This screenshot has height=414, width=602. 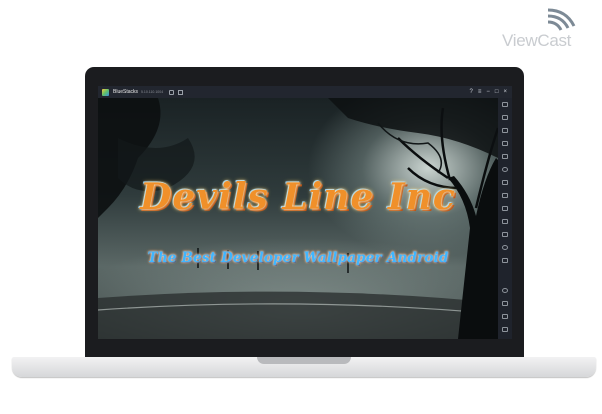 I want to click on laptop-notch, so click(x=304, y=360).